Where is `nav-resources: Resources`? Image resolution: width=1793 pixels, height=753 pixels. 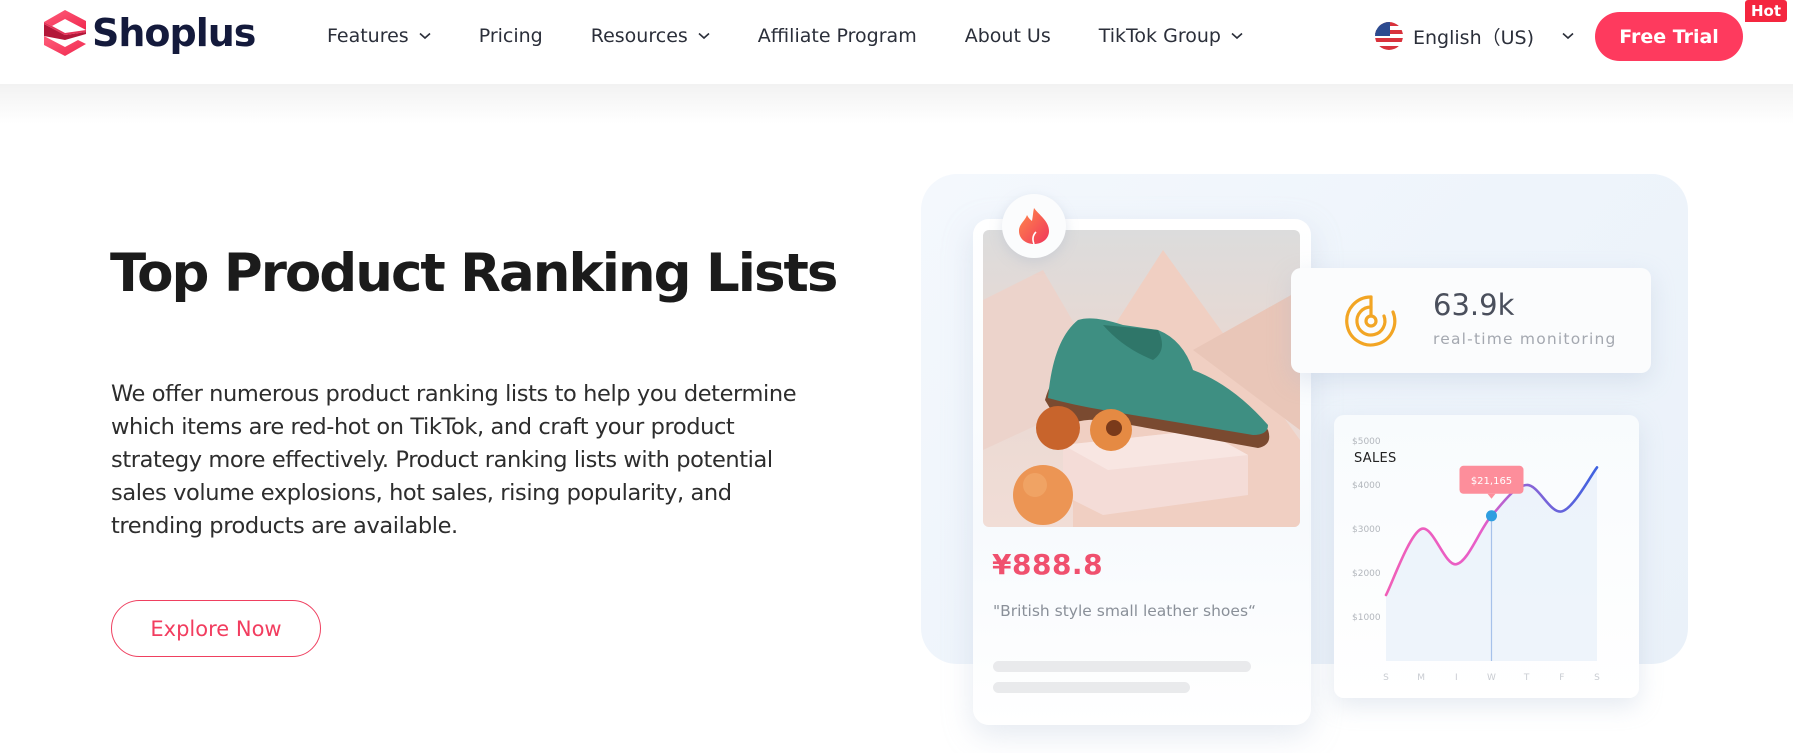
nav-resources: Resources is located at coordinates (650, 36).